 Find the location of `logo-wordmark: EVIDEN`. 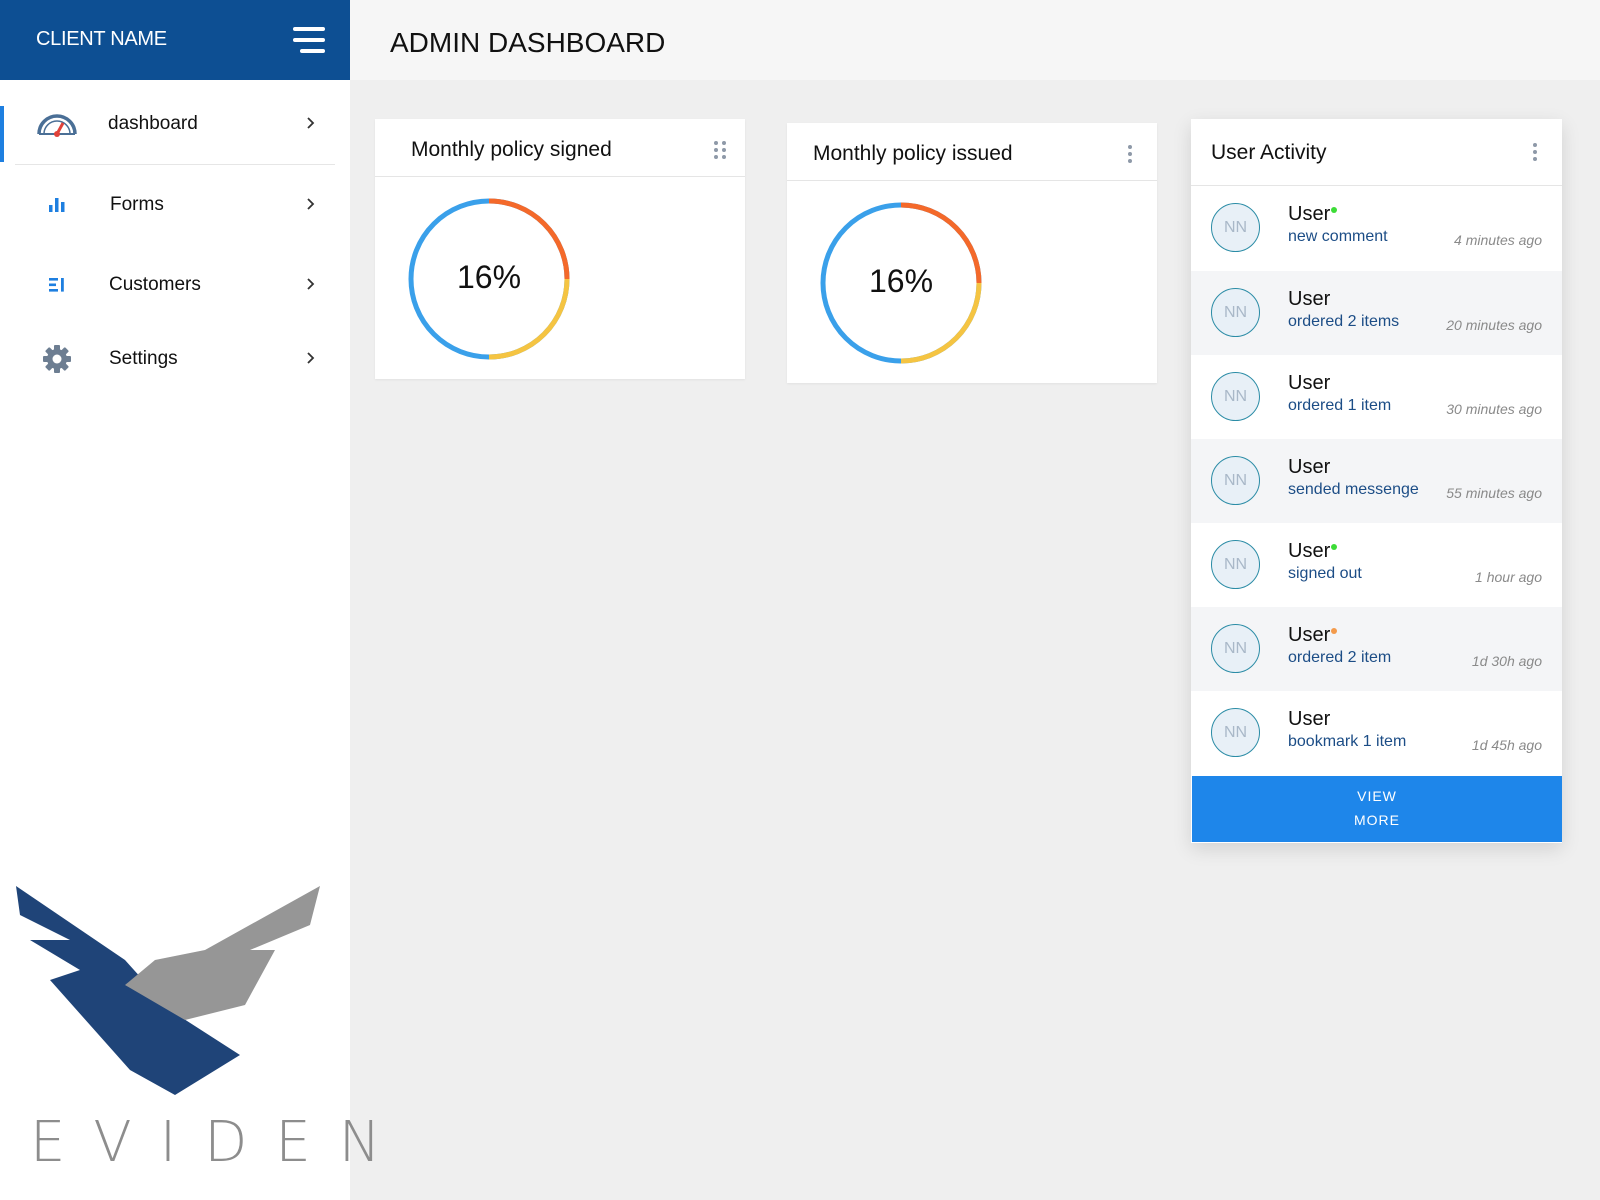

logo-wordmark: EVIDEN is located at coordinates (219, 1142).